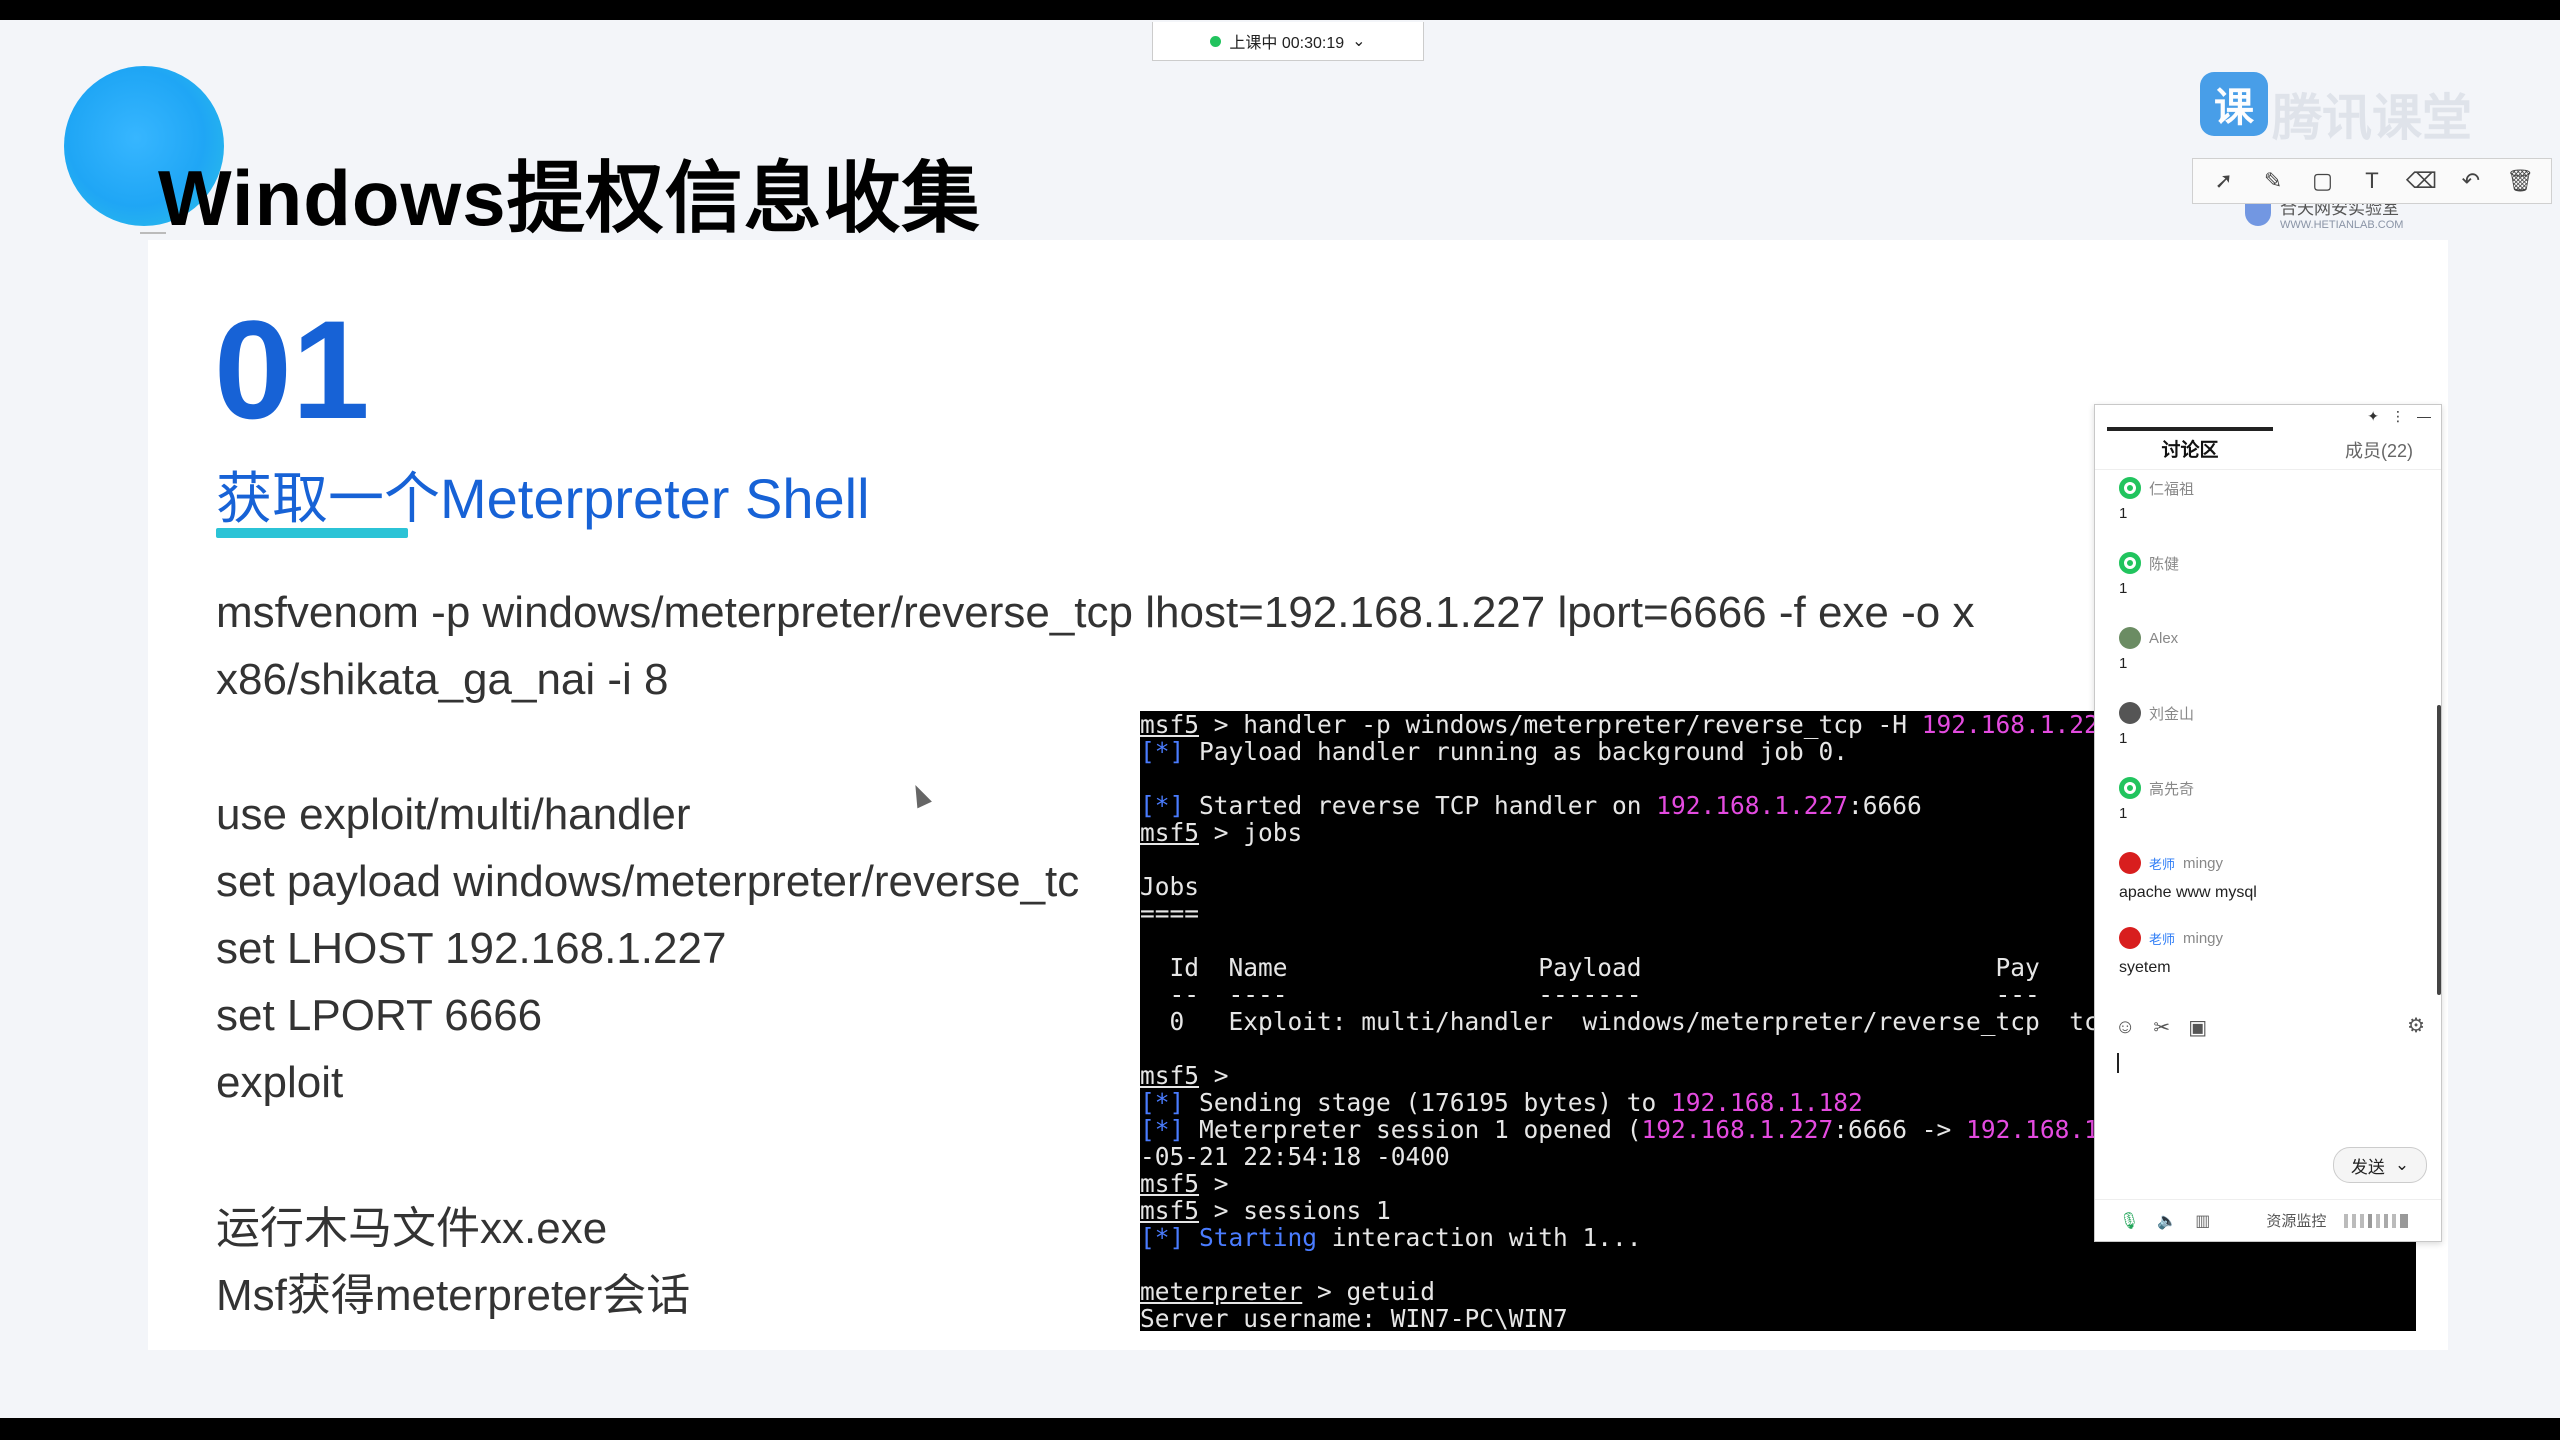 This screenshot has width=2560, height=1440. What do you see at coordinates (2268, 662) in the screenshot?
I see `list-item: Alex 1` at bounding box center [2268, 662].